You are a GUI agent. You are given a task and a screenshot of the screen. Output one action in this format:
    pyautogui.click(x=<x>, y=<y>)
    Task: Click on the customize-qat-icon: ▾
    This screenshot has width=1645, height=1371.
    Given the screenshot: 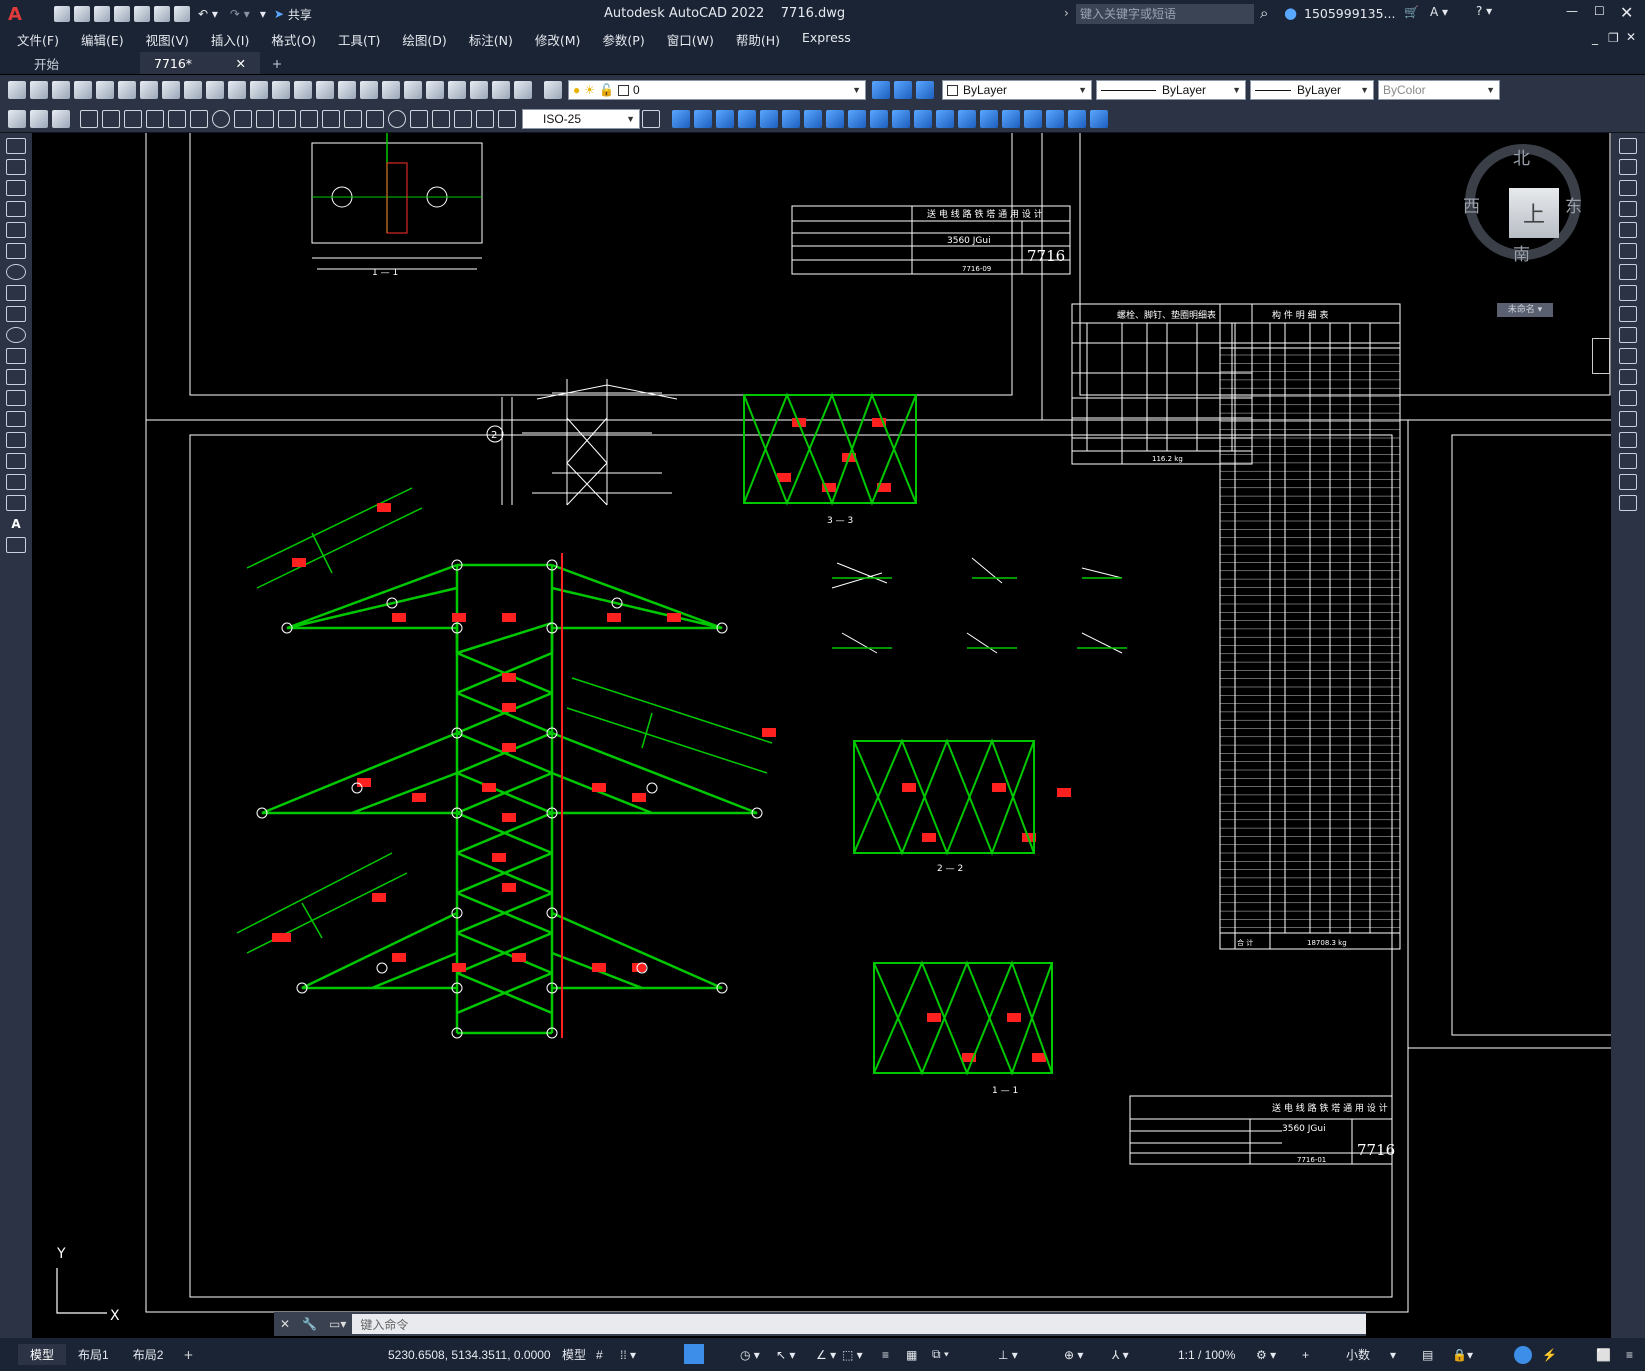 What is the action you would take?
    pyautogui.click(x=263, y=14)
    